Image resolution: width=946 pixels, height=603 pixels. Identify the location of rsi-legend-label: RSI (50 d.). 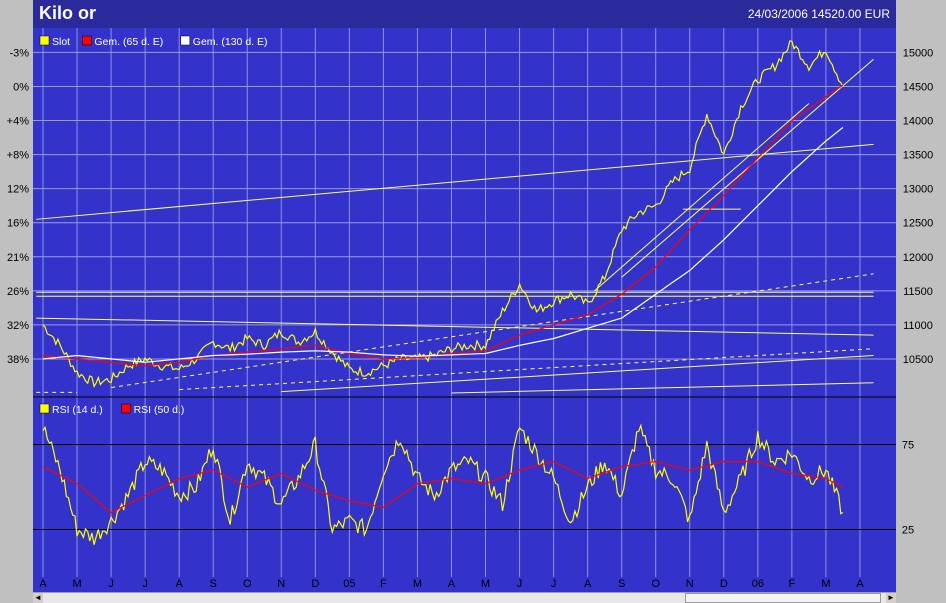
(159, 410).